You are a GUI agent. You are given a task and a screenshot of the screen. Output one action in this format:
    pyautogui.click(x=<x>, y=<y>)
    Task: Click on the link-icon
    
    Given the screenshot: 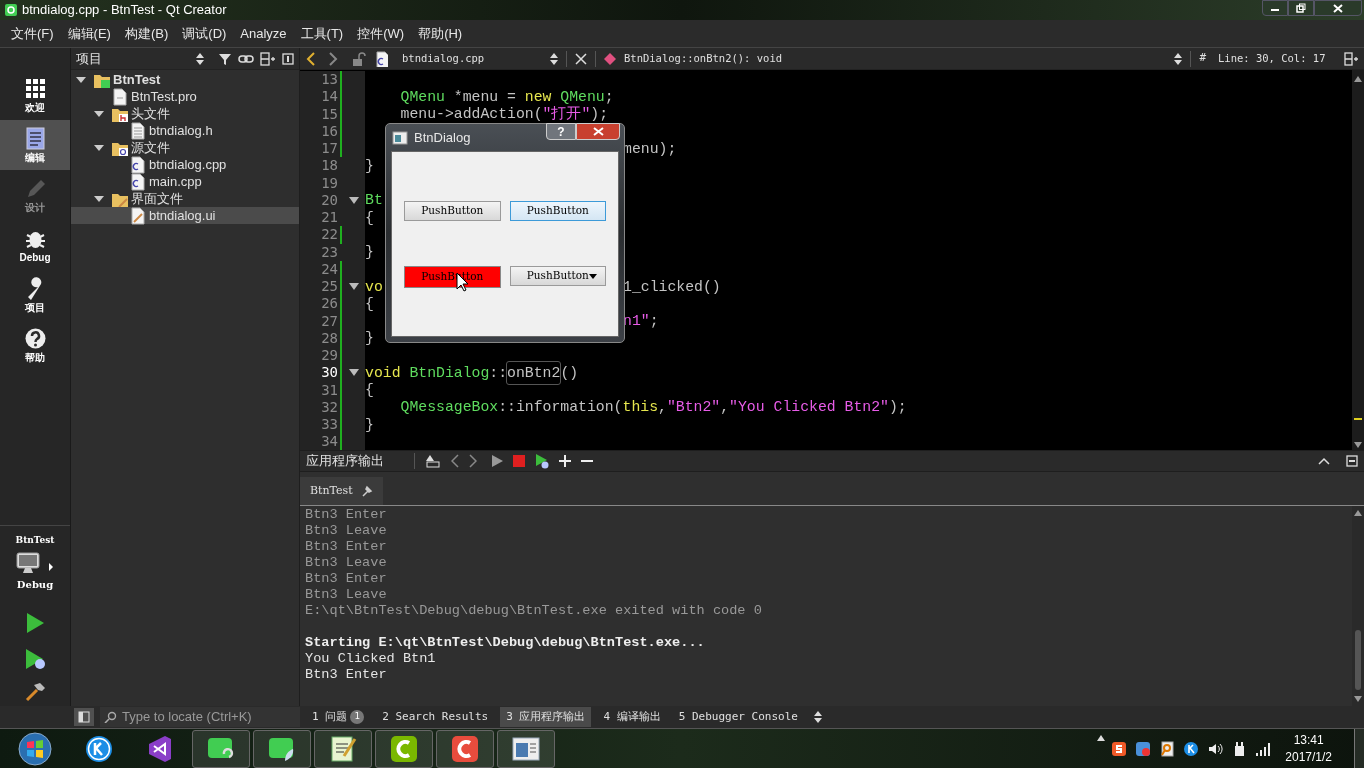 What is the action you would take?
    pyautogui.click(x=246, y=58)
    